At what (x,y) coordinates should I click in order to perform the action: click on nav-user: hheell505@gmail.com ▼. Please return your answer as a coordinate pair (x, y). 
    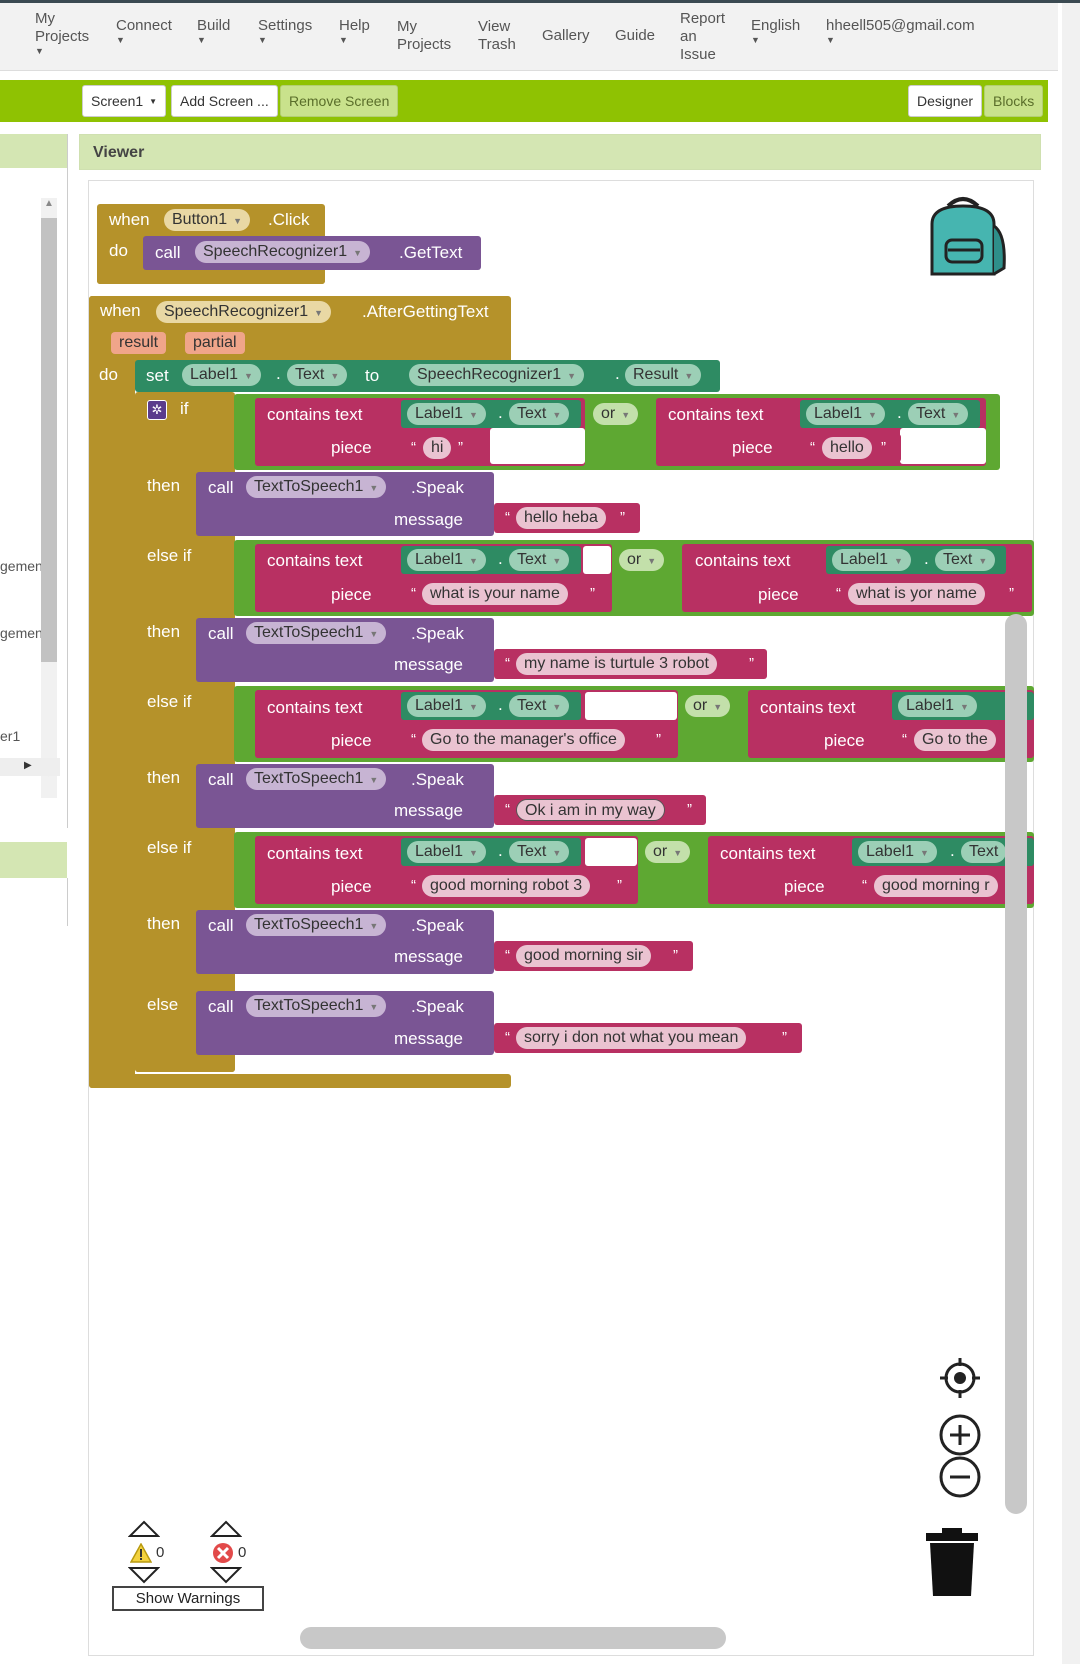
    Looking at the image, I should click on (900, 31).